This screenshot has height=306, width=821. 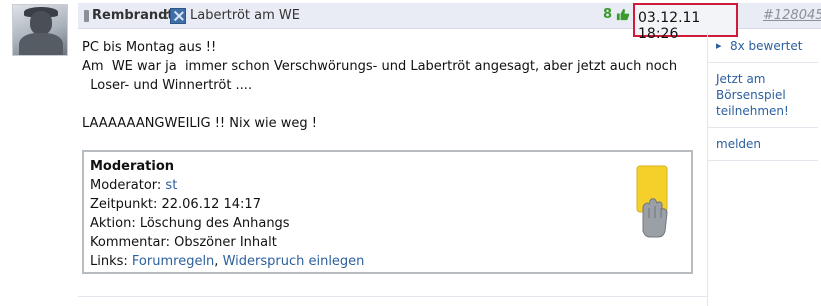 What do you see at coordinates (200, 123) in the screenshot?
I see `post-line: LAAAAAANGWEILIG !! Nix wie weg !` at bounding box center [200, 123].